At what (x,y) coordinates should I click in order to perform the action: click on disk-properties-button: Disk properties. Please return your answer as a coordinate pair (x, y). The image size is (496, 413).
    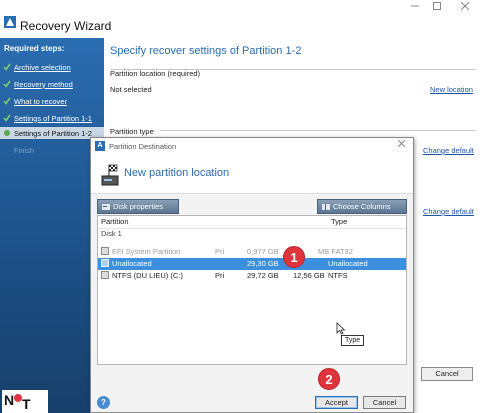
    Looking at the image, I should click on (138, 206).